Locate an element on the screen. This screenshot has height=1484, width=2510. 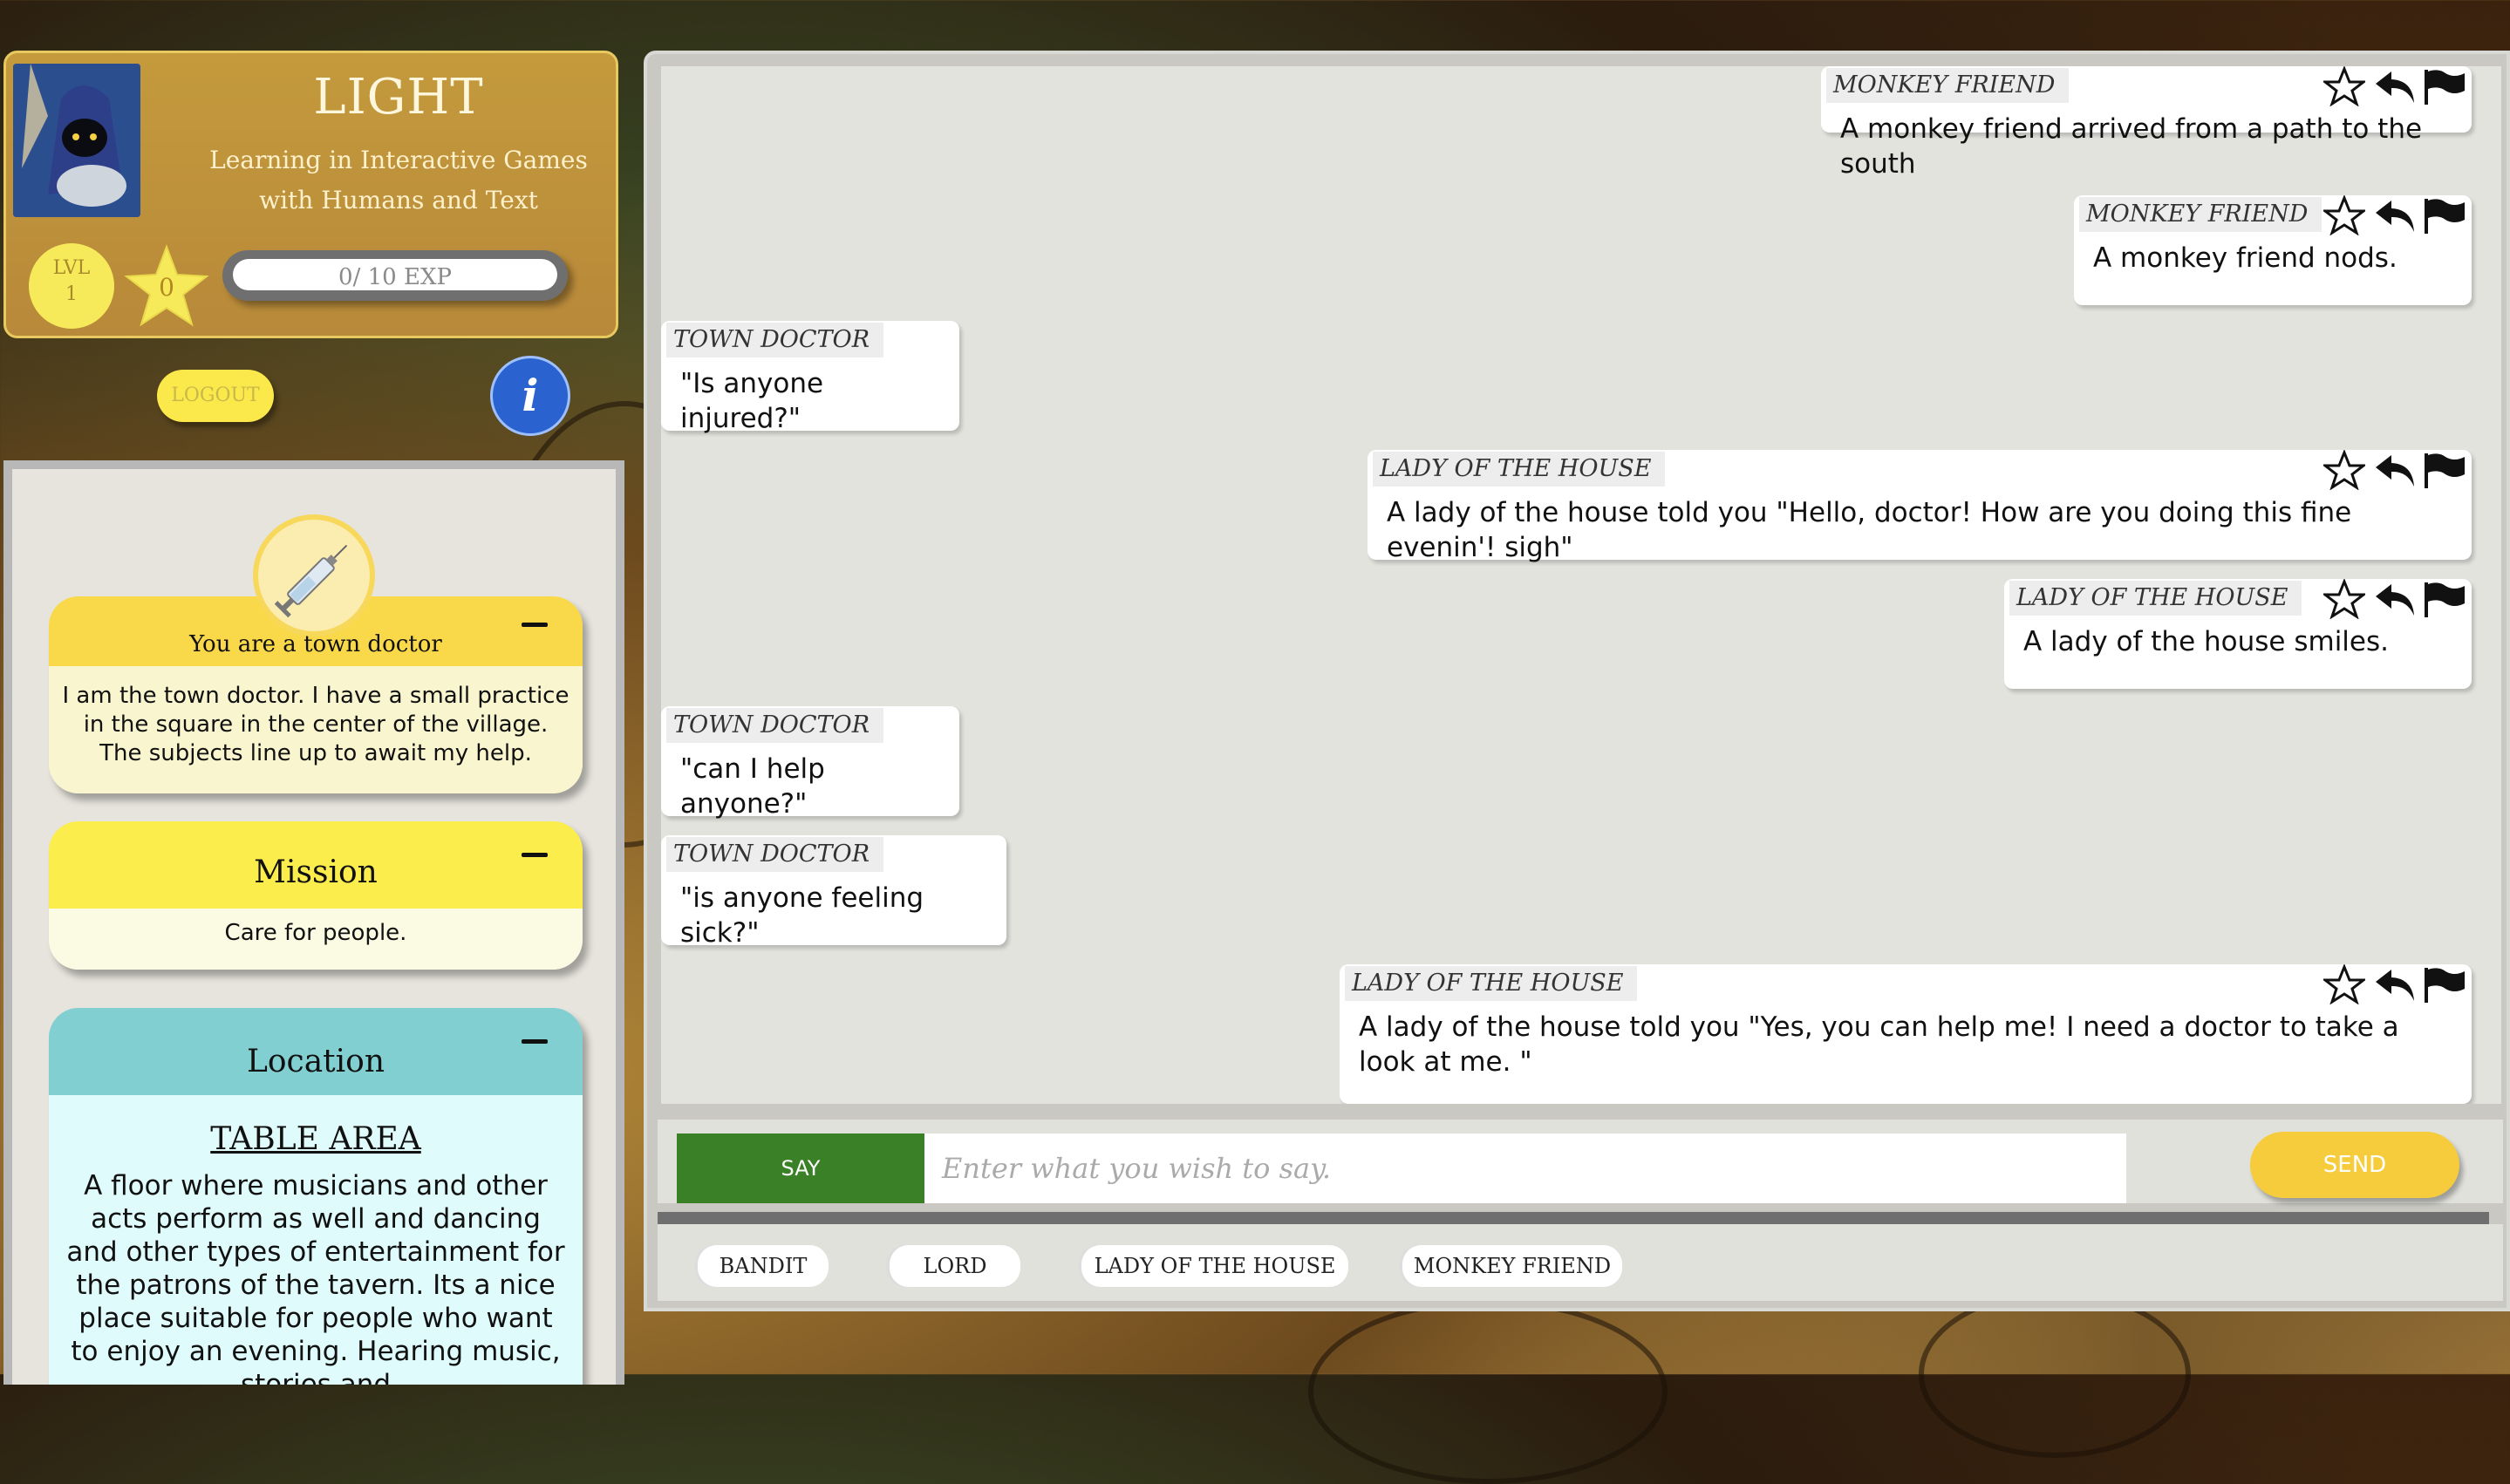
exp-progress-bar: 0/ 10 EXP is located at coordinates (395, 275).